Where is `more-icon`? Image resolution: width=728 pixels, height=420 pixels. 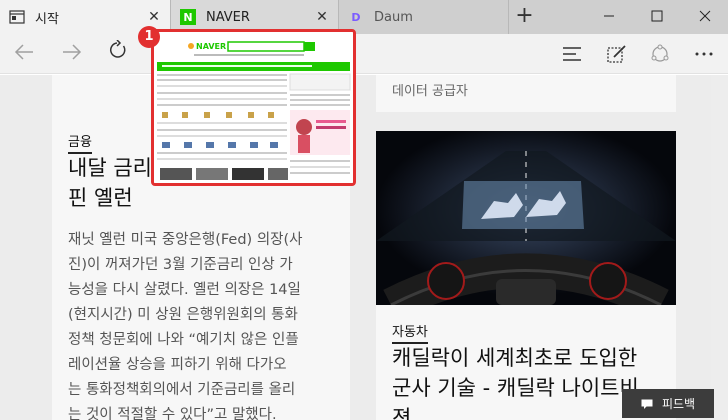
more-icon is located at coordinates (704, 54).